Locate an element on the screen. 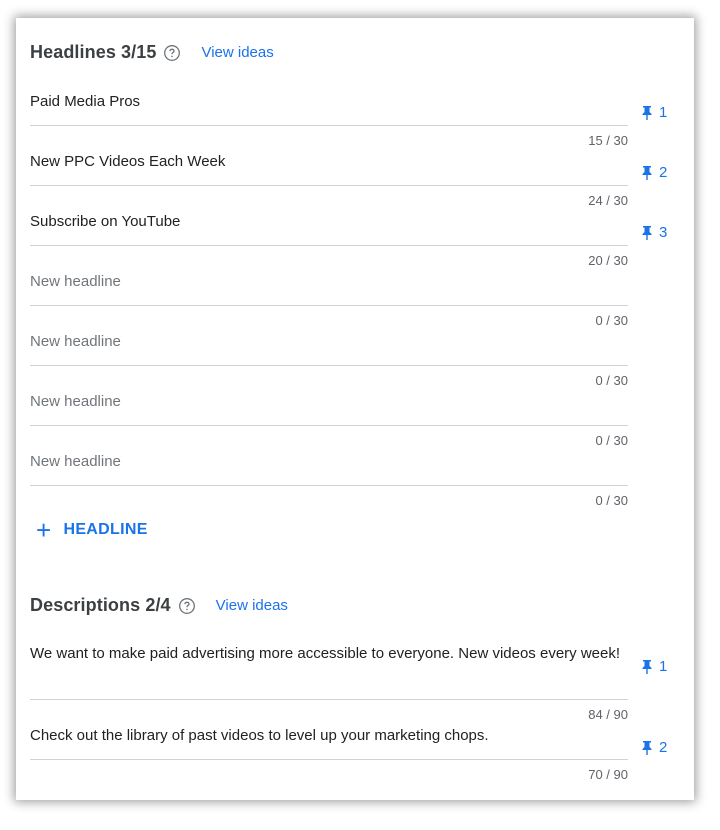  pin-button-description-2: 2 is located at coordinates (654, 747).